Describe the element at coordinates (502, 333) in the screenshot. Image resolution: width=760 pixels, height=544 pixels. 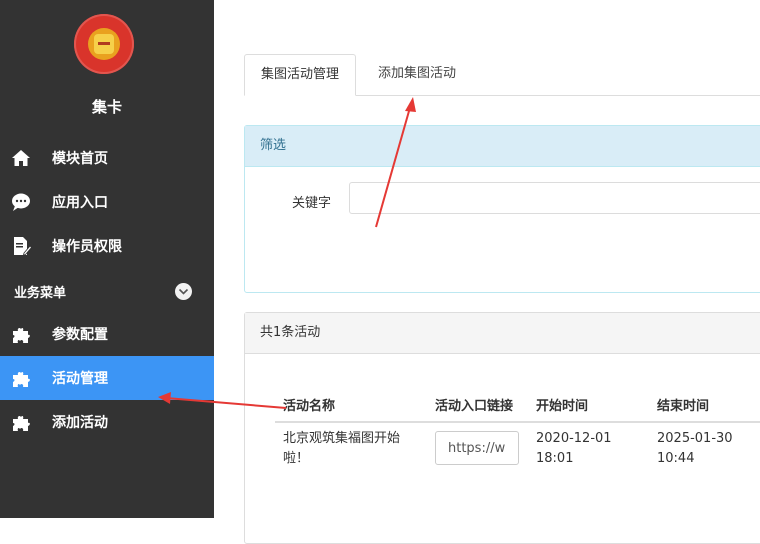
I see `activity-count-title: 共1条活动` at that location.